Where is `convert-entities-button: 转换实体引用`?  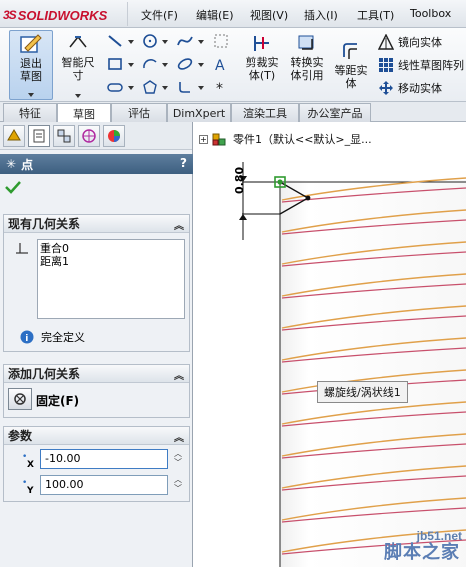 convert-entities-button: 转换实体引用 is located at coordinates (307, 65).